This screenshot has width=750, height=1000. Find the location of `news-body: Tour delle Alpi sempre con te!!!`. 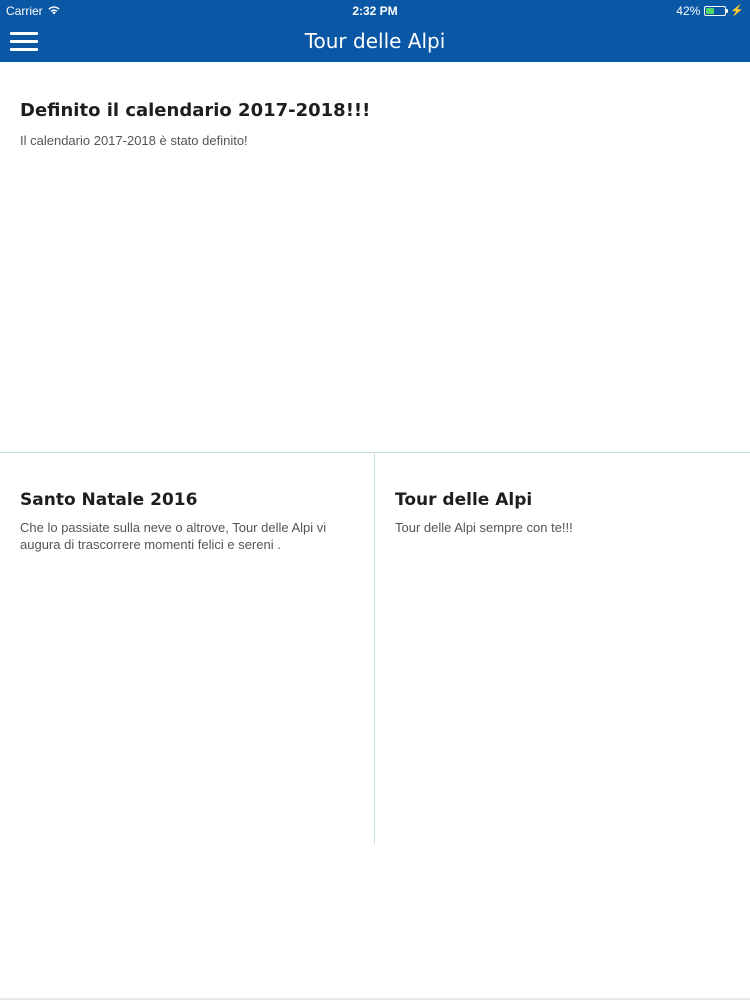

news-body: Tour delle Alpi sempre con te!!! is located at coordinates (484, 527).